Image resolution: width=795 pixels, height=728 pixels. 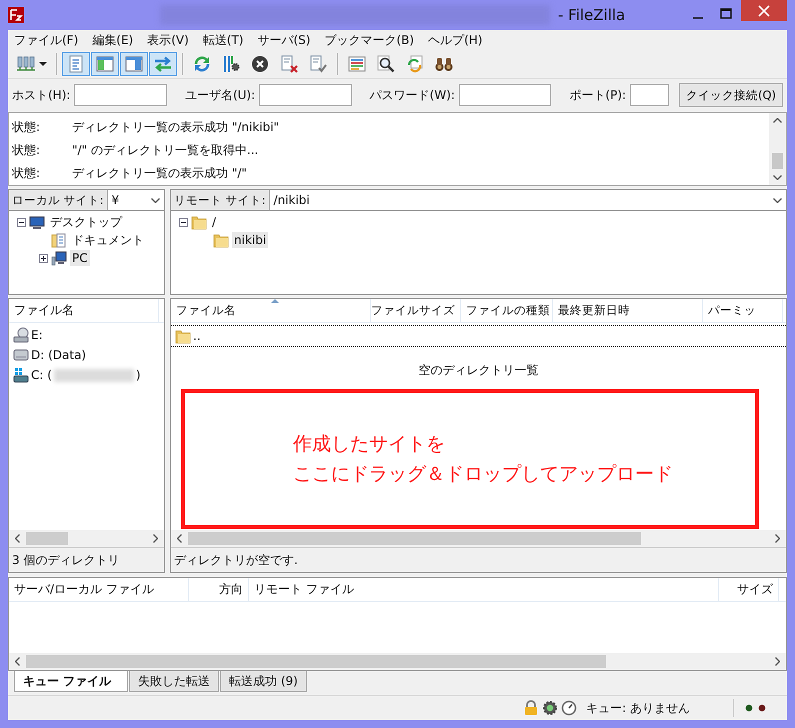 I want to click on menu-item: サーバ(S), so click(x=284, y=40).